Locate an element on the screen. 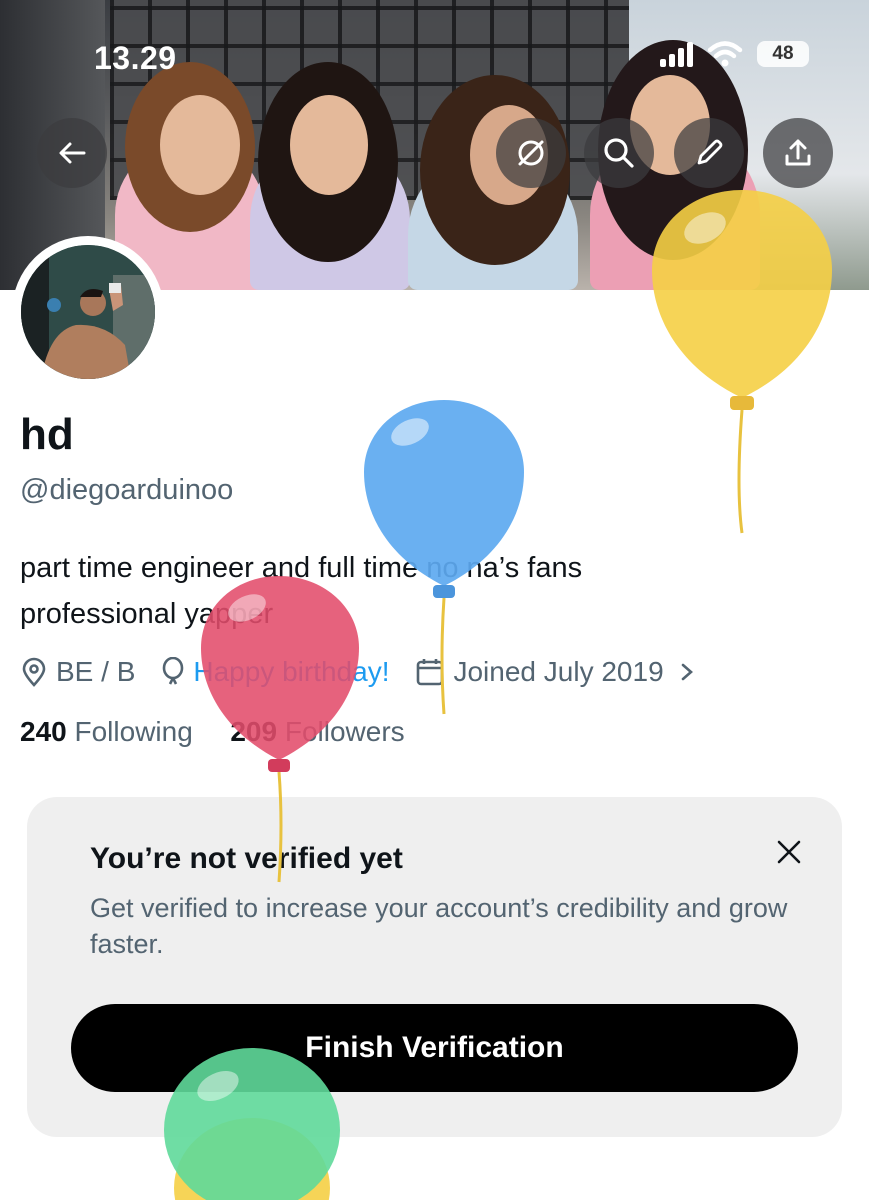 Image resolution: width=869 pixels, height=1200 pixels. share-button is located at coordinates (798, 153).